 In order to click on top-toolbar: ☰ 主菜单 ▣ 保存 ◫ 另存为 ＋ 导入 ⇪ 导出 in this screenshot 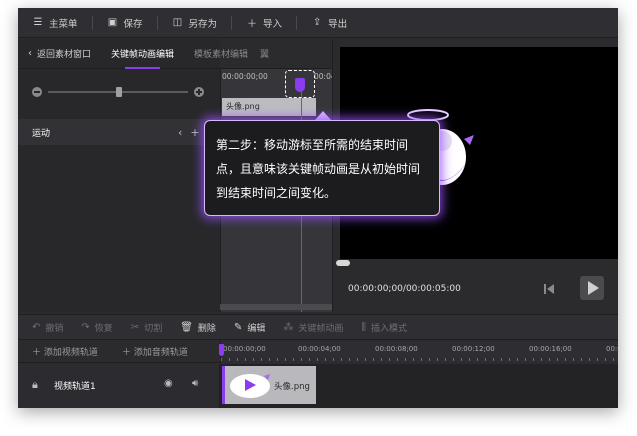, I will do `click(318, 23)`.